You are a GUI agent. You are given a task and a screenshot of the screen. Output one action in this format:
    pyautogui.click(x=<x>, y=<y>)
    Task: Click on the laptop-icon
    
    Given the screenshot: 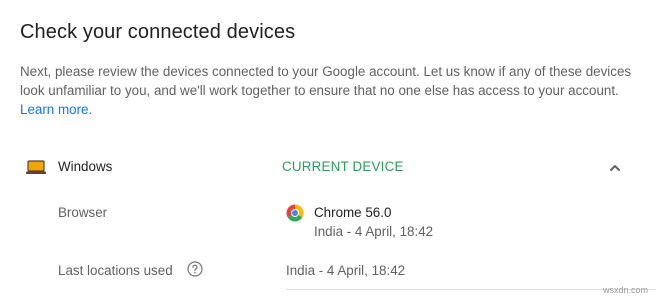 What is the action you would take?
    pyautogui.click(x=36, y=167)
    